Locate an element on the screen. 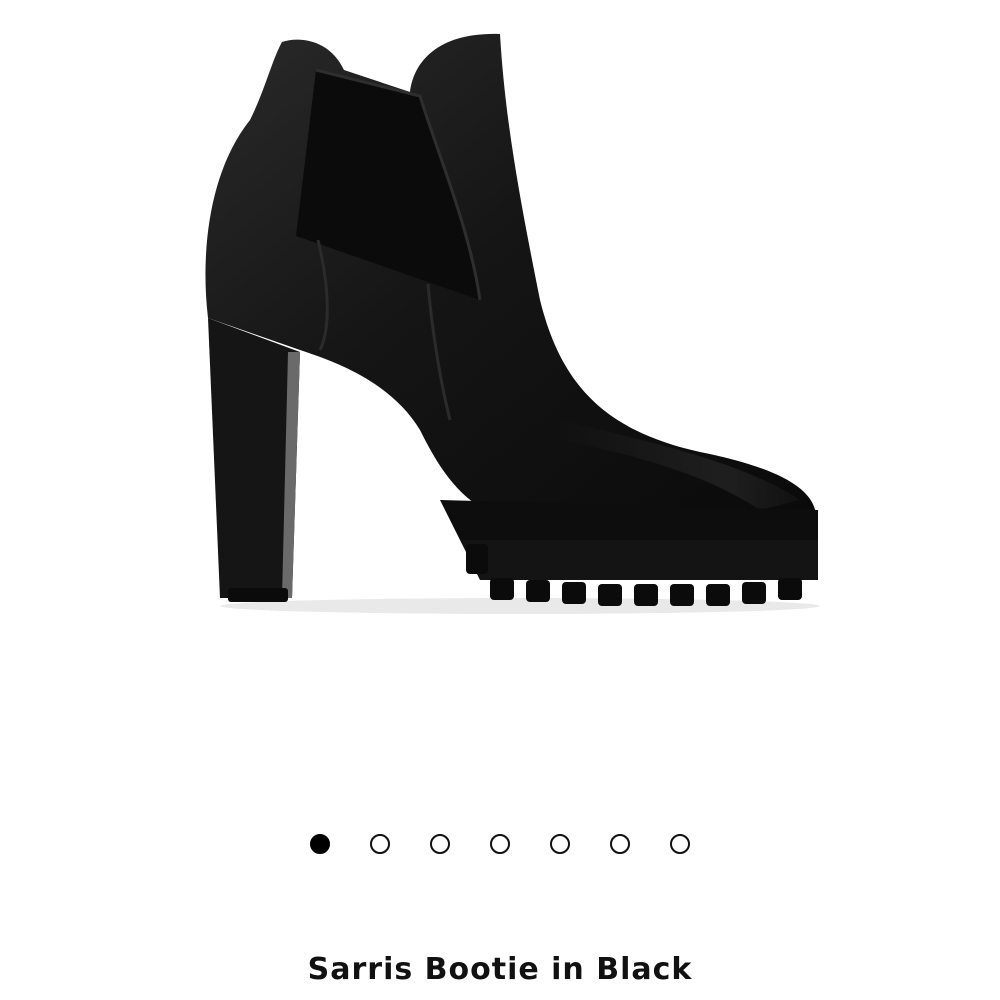 This screenshot has width=1000, height=1000. image-carousel-dots is located at coordinates (500, 844).